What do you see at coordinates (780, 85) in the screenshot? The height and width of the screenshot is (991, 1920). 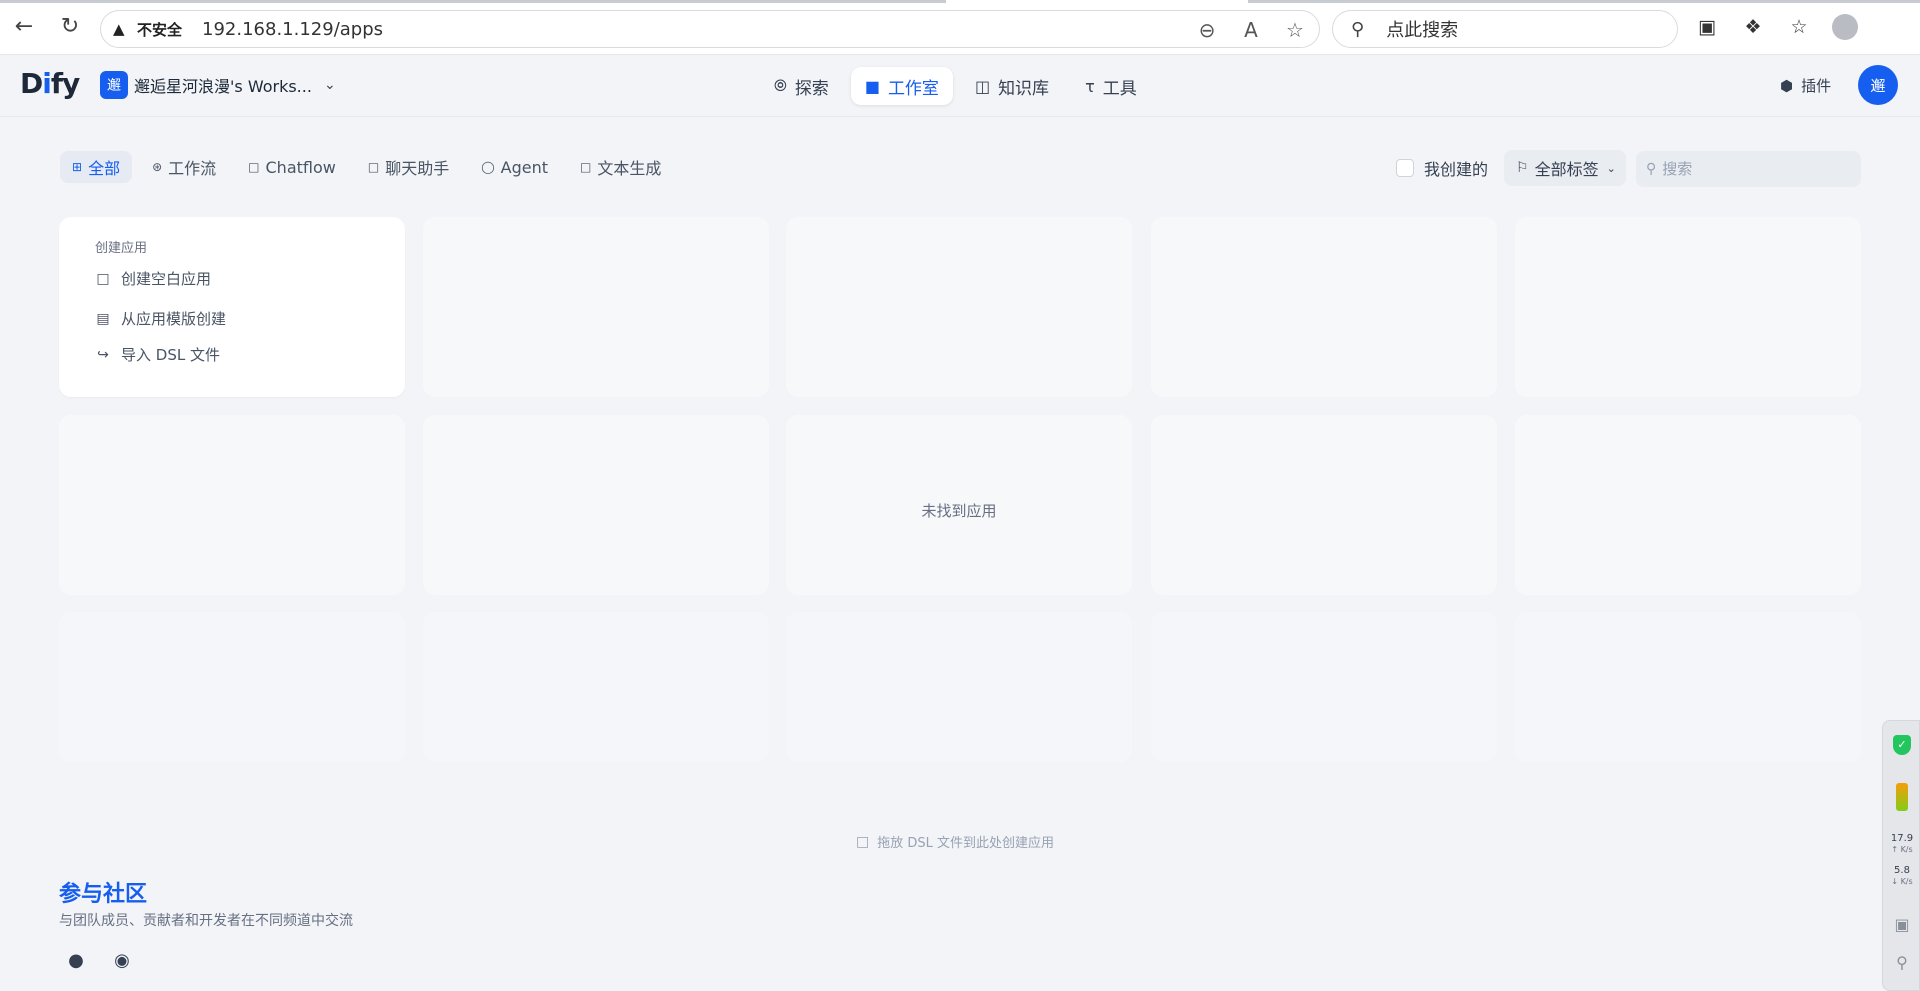 I see `explore-icon: ⦾` at bounding box center [780, 85].